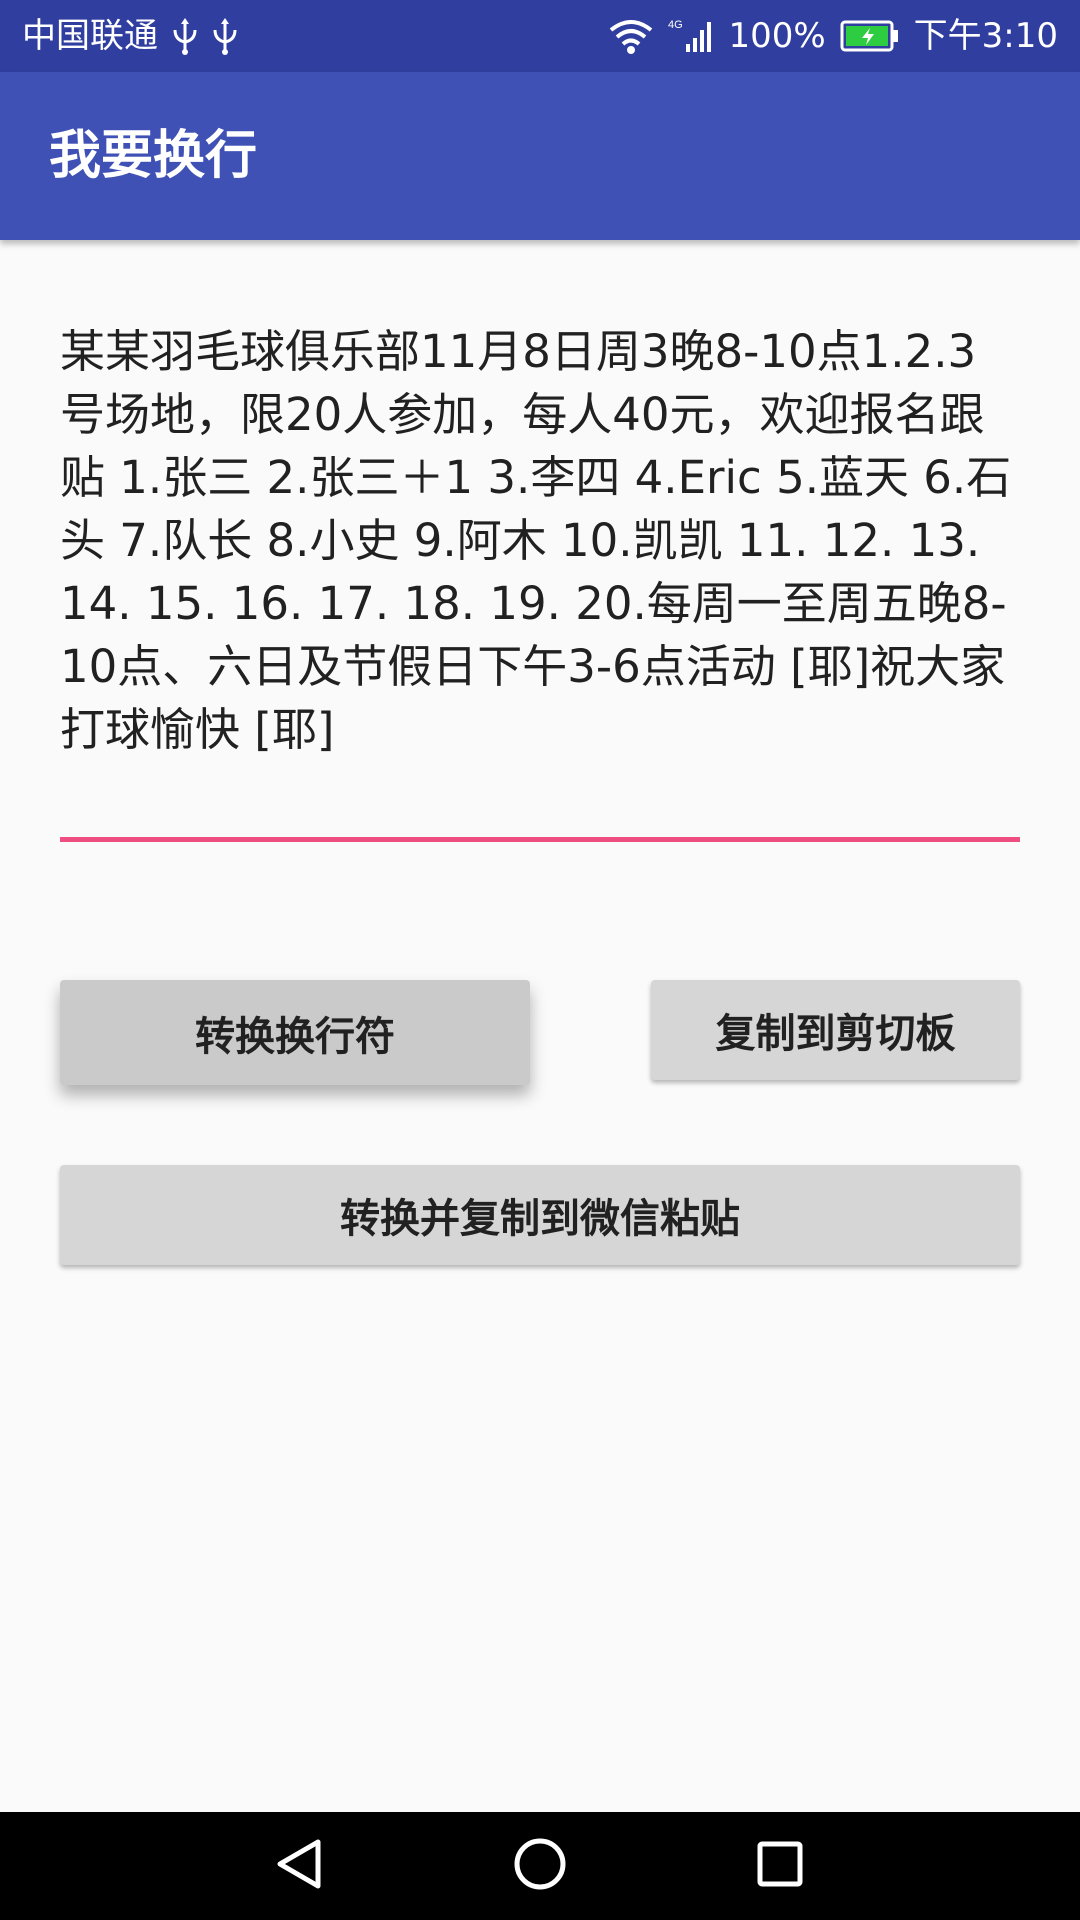 Image resolution: width=1080 pixels, height=1920 pixels. What do you see at coordinates (540, 839) in the screenshot?
I see `edit-text-underline` at bounding box center [540, 839].